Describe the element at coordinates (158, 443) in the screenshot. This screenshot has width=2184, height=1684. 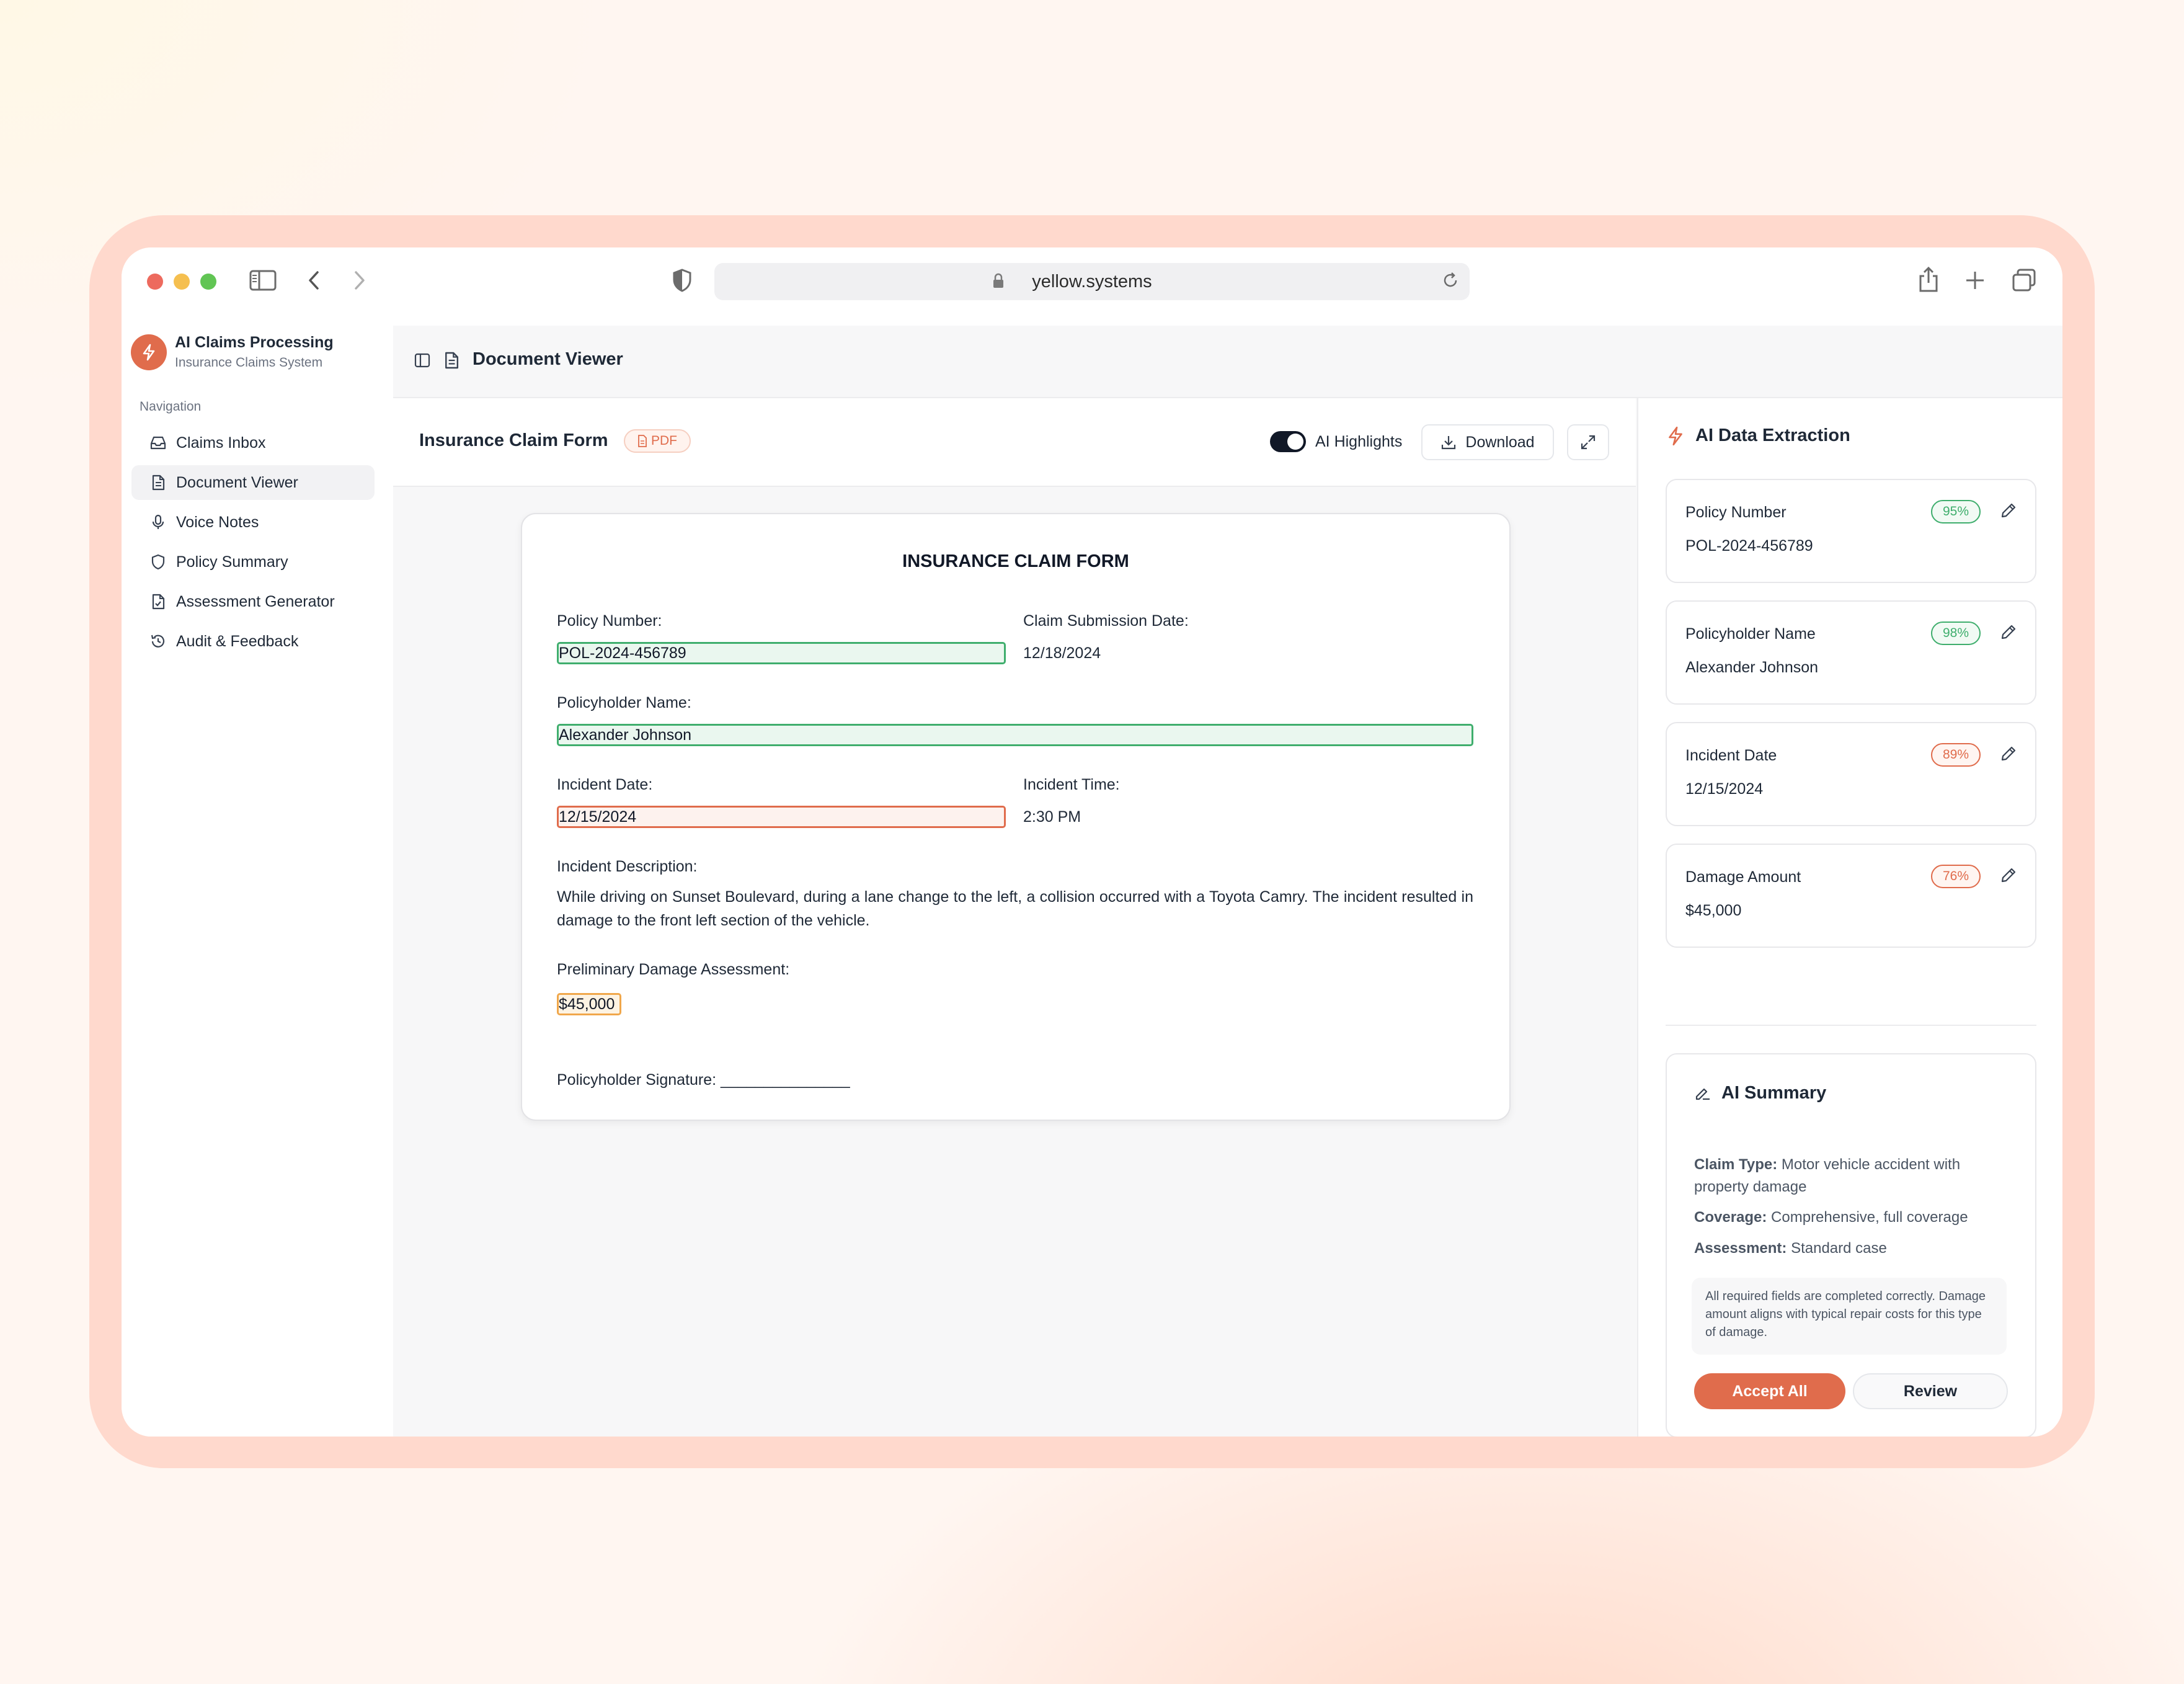
I see `inbox-icon` at that location.